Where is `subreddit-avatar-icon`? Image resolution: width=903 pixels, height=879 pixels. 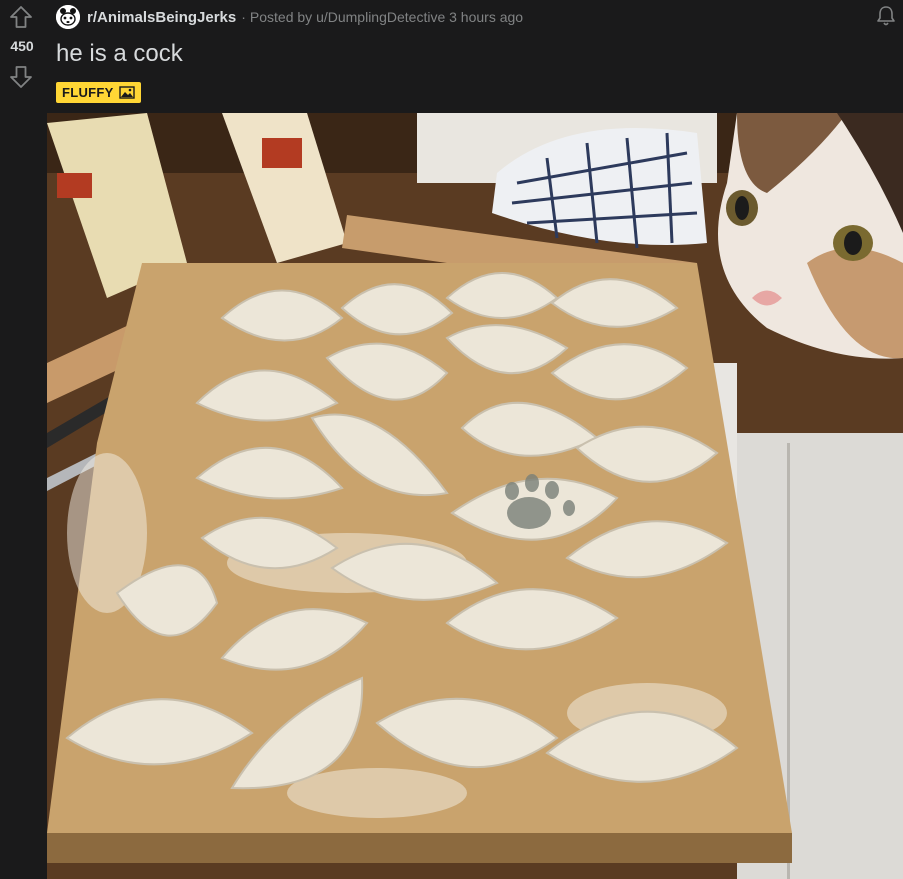
subreddit-avatar-icon is located at coordinates (68, 17).